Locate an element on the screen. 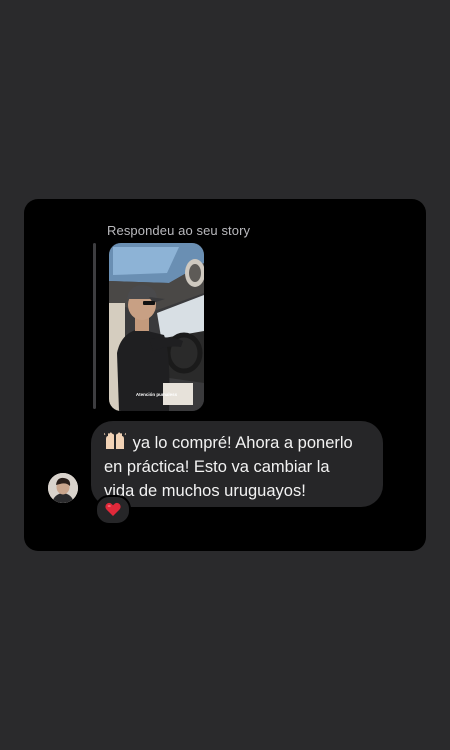 The image size is (450, 750). avatar is located at coordinates (63, 488).